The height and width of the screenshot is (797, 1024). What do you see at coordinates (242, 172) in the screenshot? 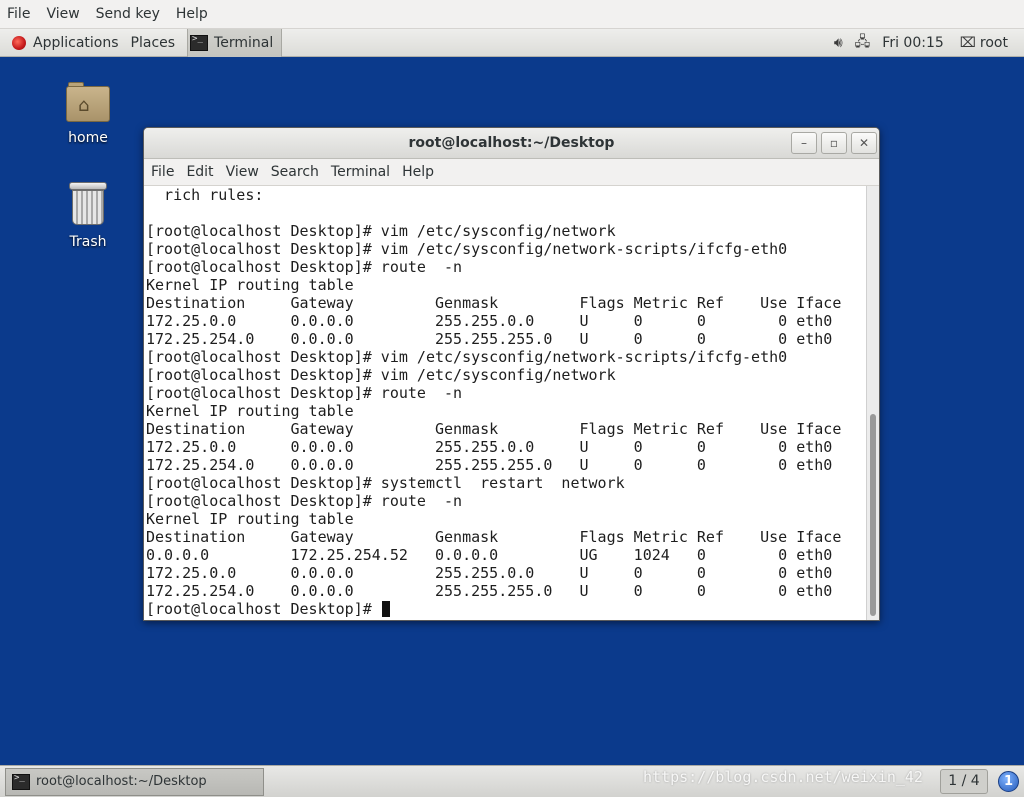
I see `terminal-menu-view: View` at bounding box center [242, 172].